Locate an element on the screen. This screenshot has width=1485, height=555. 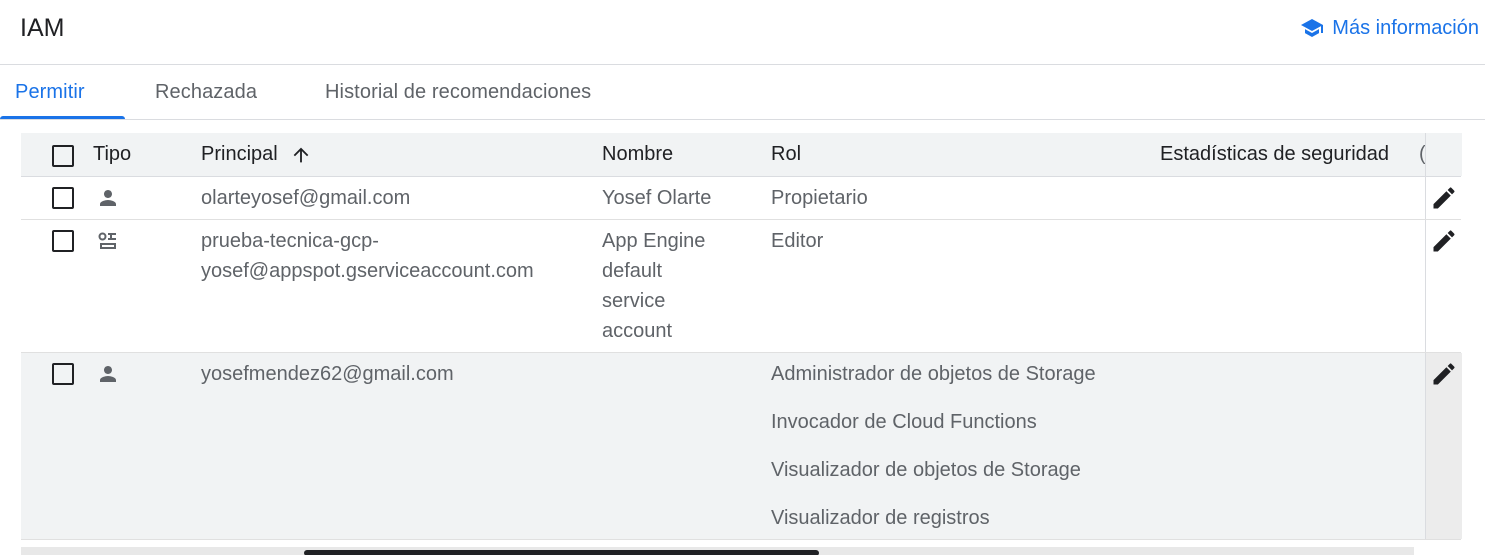
column-type: Tipo is located at coordinates (112, 154).